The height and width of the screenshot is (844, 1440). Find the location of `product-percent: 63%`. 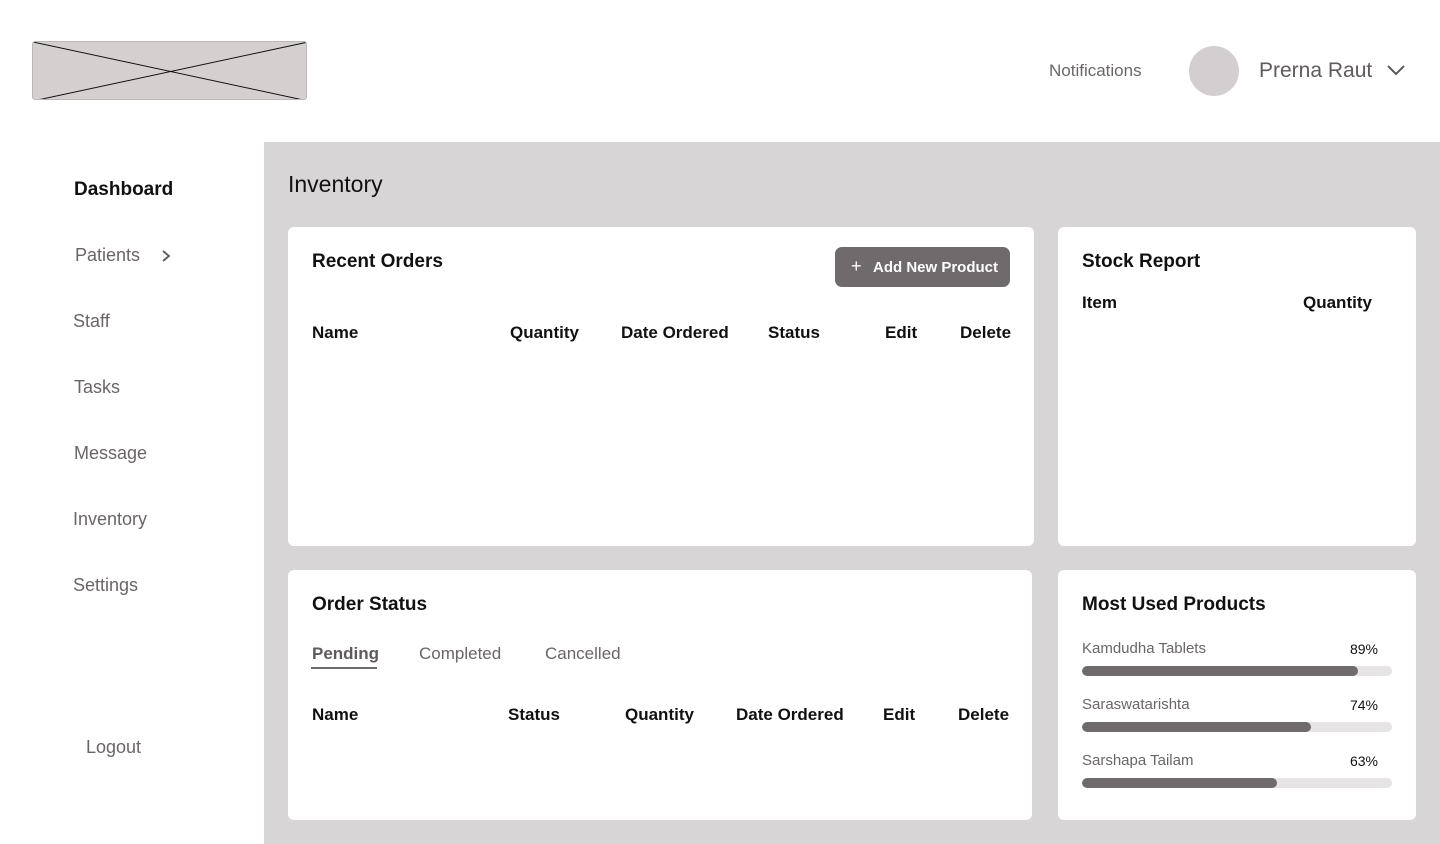

product-percent: 63% is located at coordinates (1363, 761).